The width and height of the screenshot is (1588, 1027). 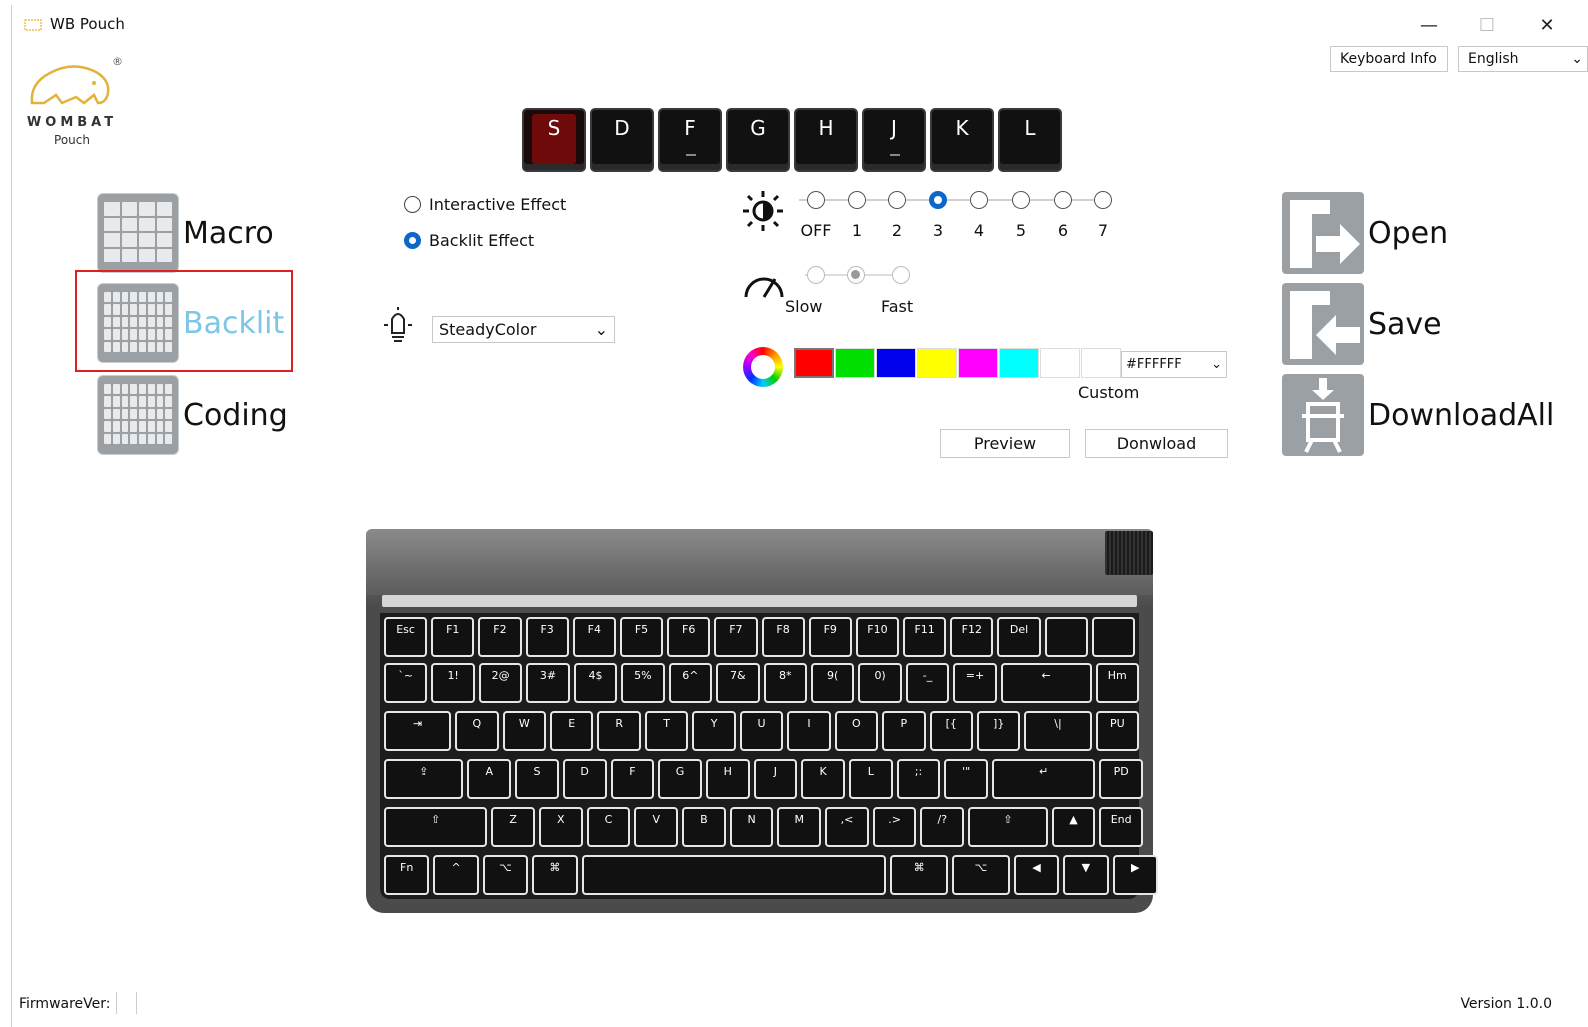 I want to click on interactive-effect-radio, so click(x=412, y=204).